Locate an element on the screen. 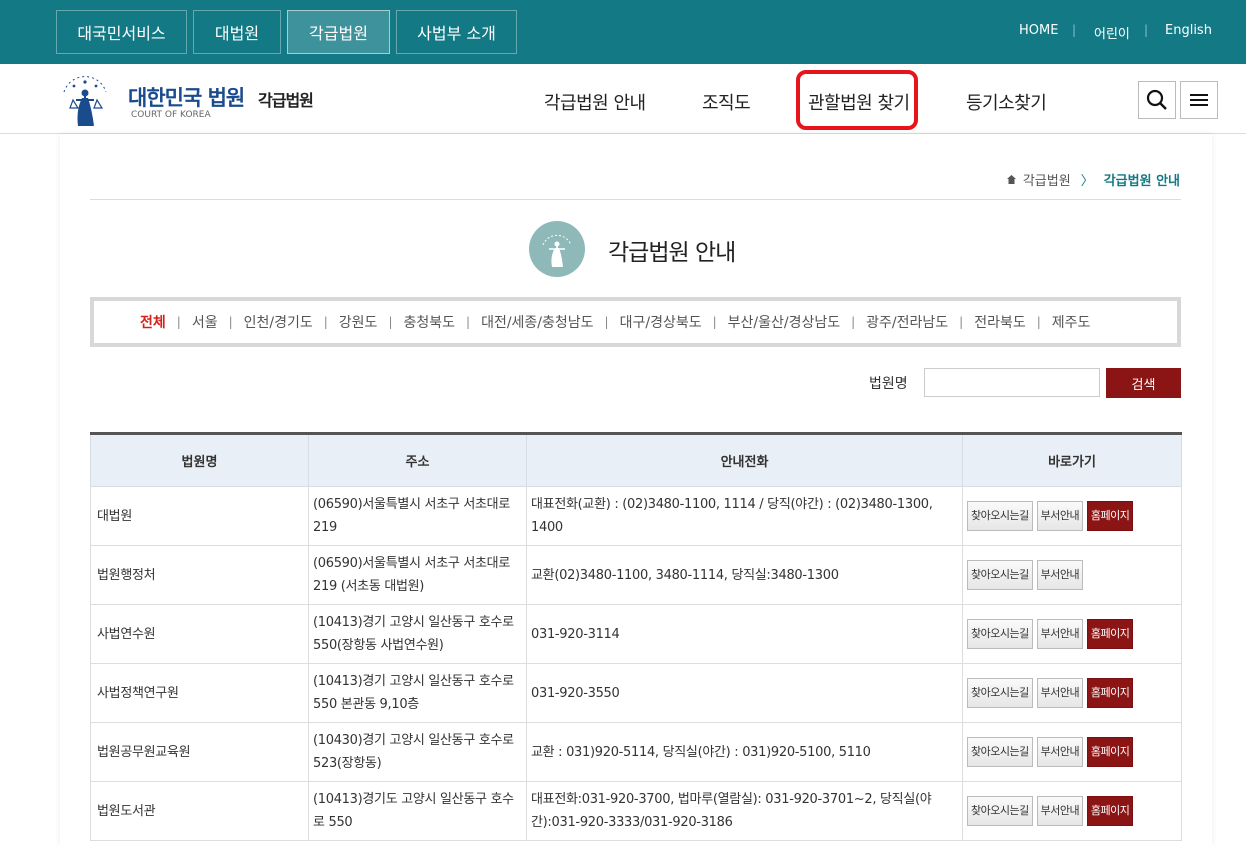 This screenshot has height=846, width=1246. region-incheon-gyeonggi: 인천/경기도 is located at coordinates (278, 322).